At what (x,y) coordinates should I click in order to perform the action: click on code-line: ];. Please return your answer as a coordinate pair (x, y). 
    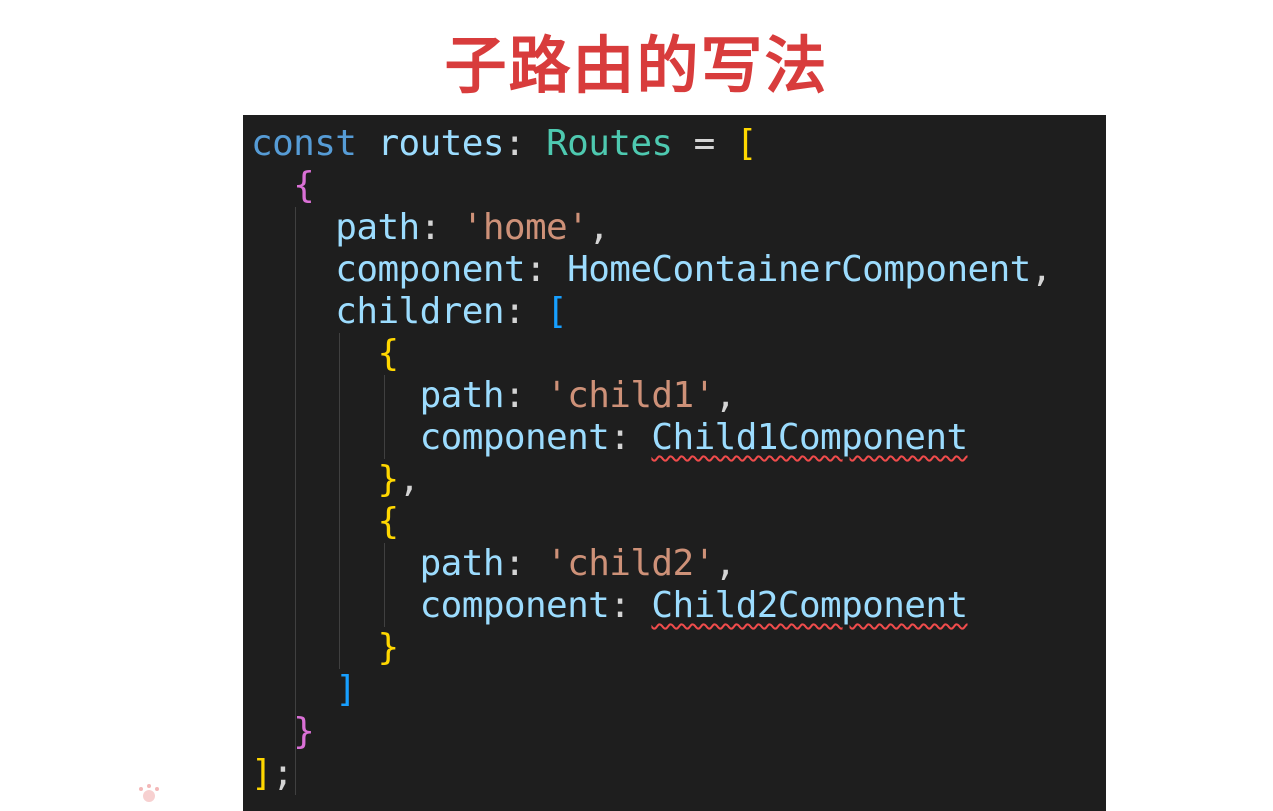
    Looking at the image, I should click on (651, 774).